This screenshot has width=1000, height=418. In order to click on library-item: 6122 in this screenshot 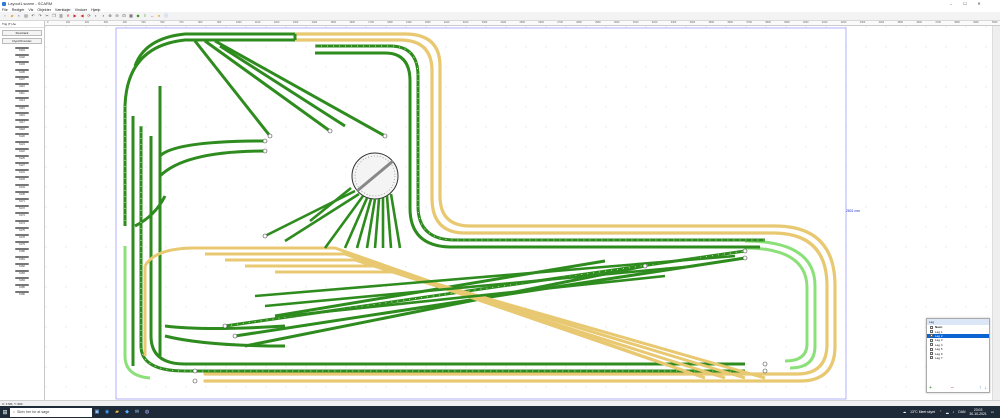, I will do `click(22, 150)`.